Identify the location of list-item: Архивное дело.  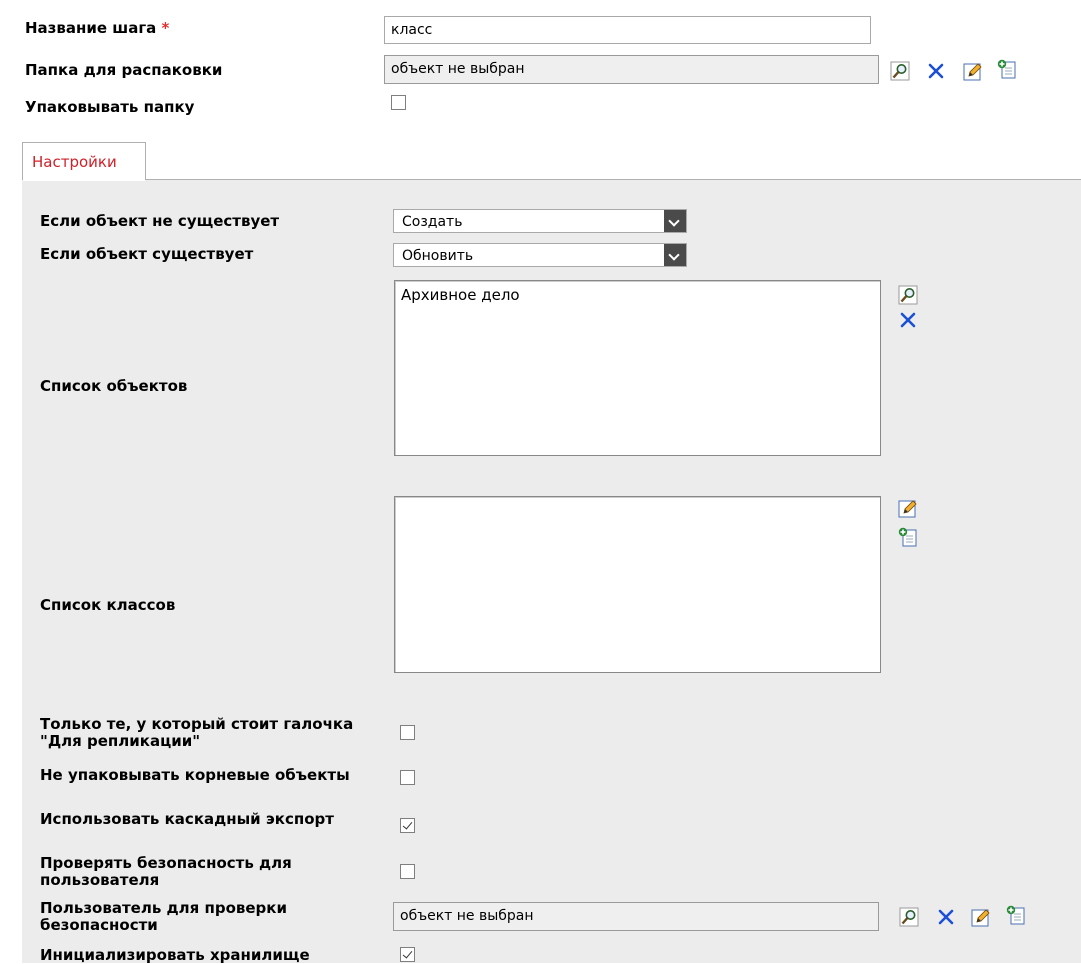
(637, 295).